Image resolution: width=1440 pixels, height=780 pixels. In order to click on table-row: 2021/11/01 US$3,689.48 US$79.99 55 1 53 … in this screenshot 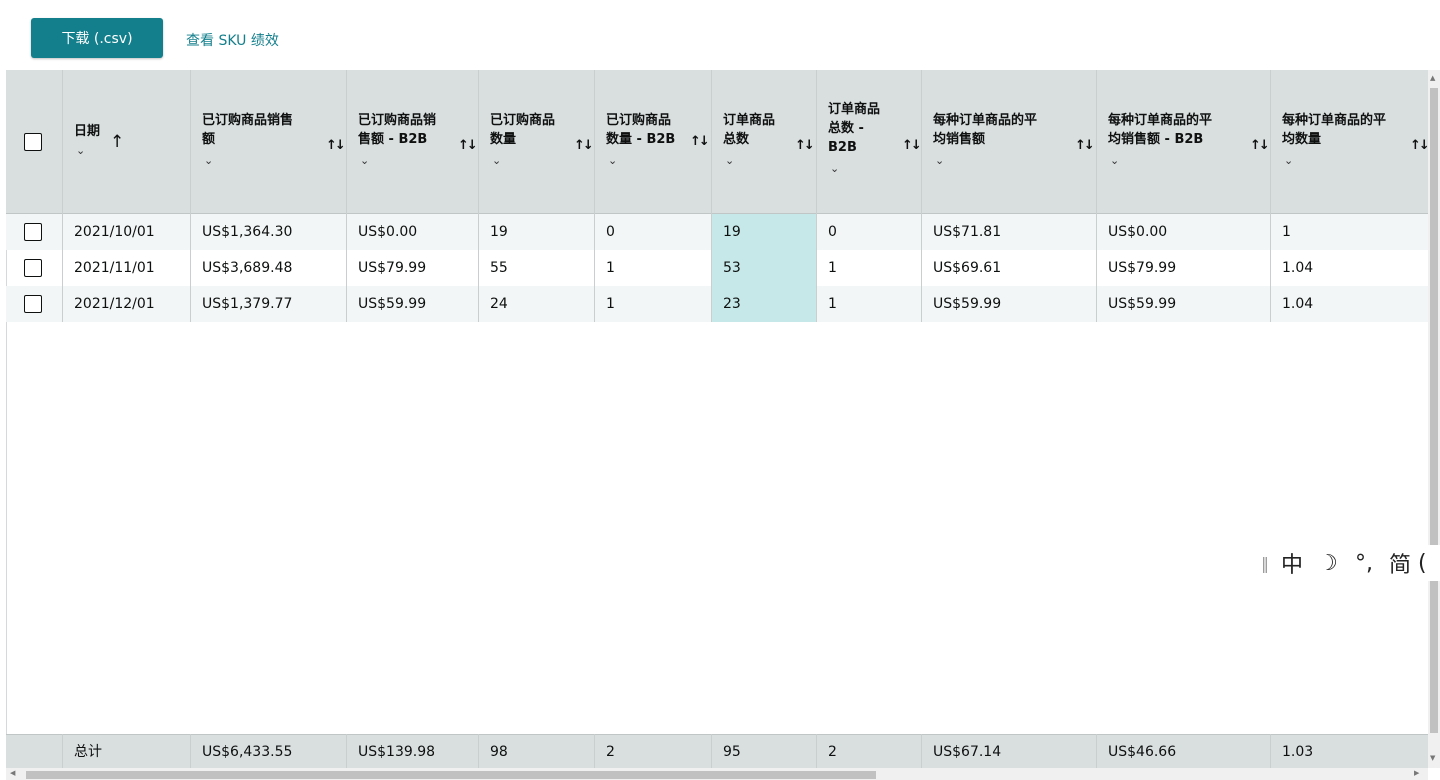, I will do `click(717, 268)`.